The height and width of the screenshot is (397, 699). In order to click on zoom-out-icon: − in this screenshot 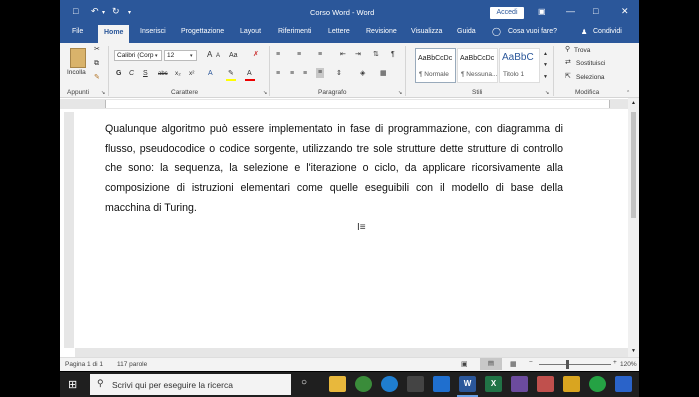, I will do `click(531, 362)`.